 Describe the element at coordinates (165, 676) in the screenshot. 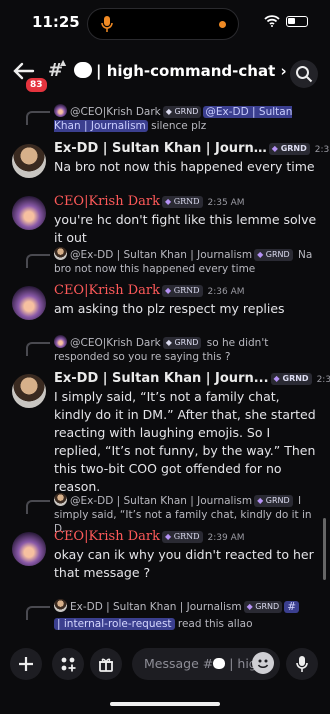

I see `composer-bar: Message # | hig` at that location.